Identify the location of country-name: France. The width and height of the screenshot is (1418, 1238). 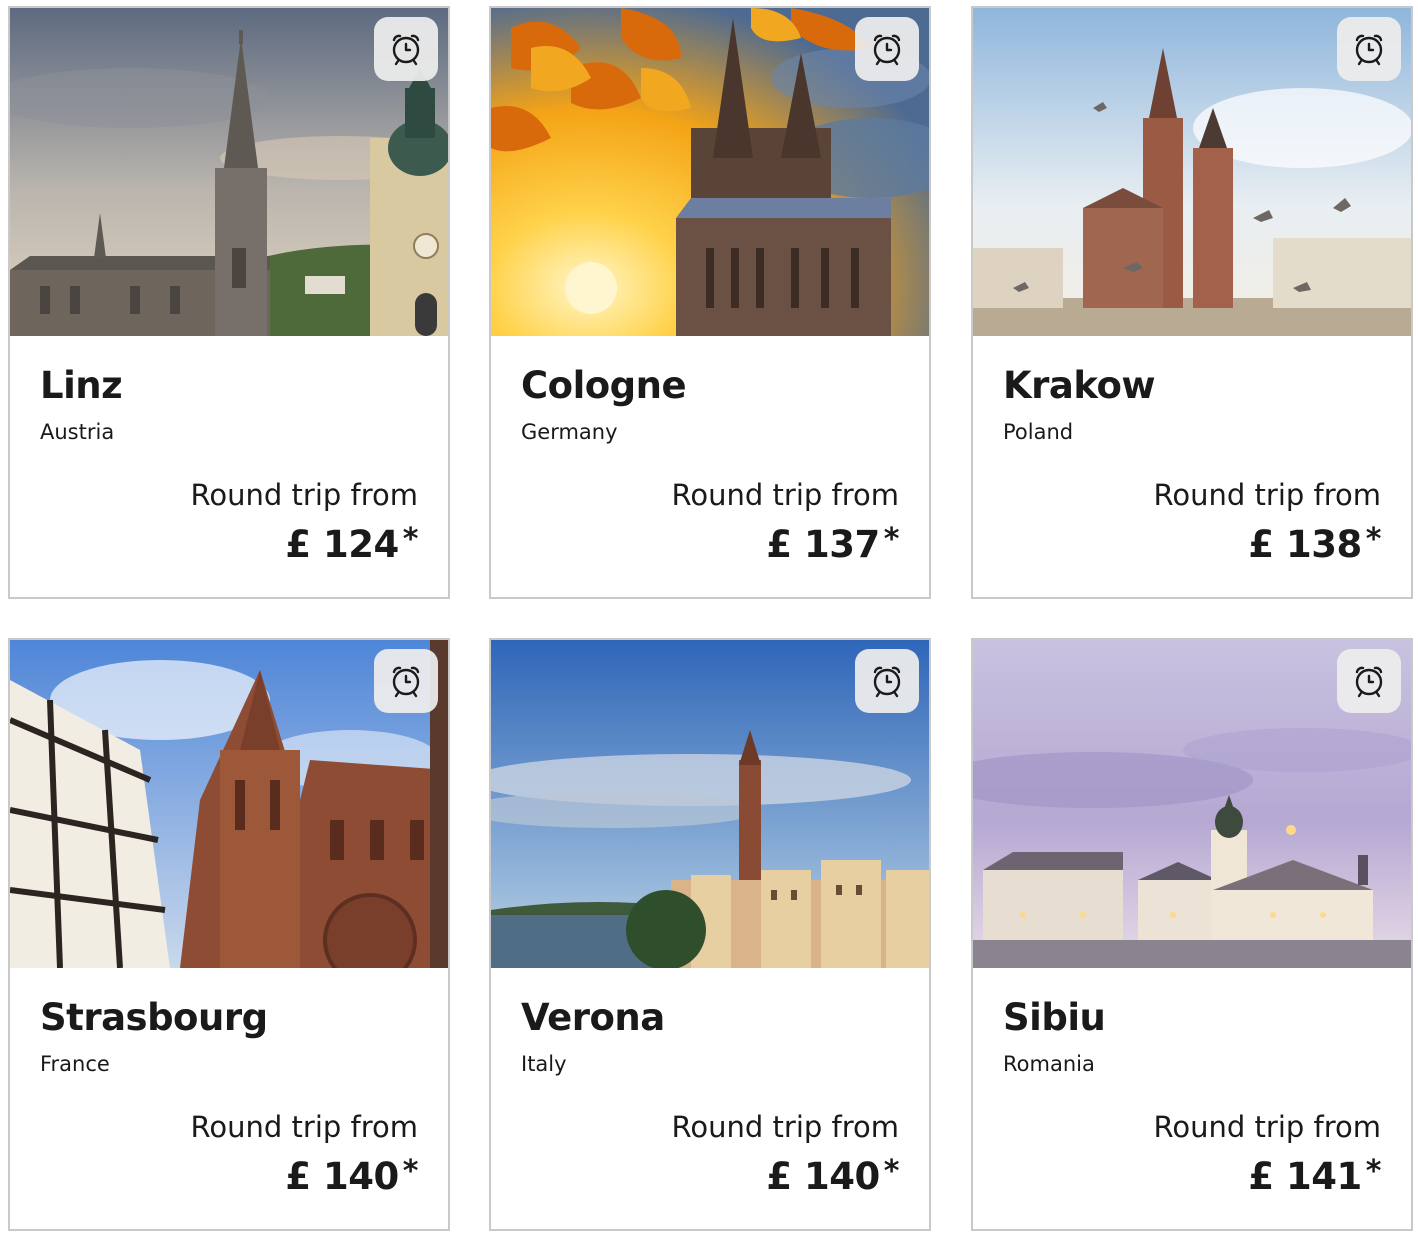
(75, 1064).